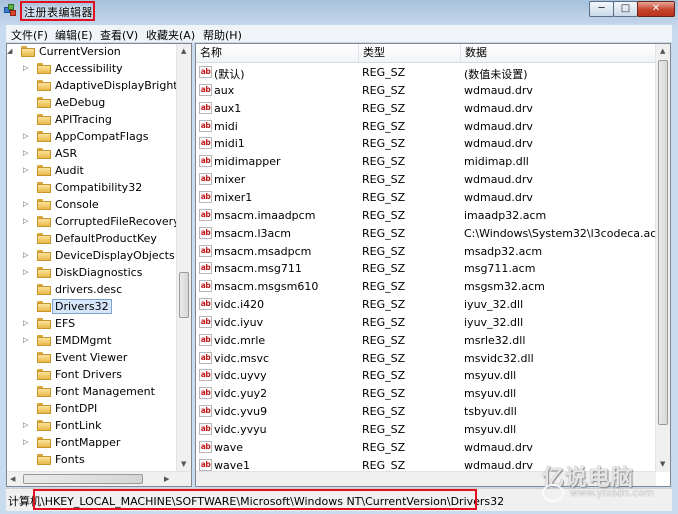 The image size is (678, 514). I want to click on menu-file: 文件(F), so click(29, 35).